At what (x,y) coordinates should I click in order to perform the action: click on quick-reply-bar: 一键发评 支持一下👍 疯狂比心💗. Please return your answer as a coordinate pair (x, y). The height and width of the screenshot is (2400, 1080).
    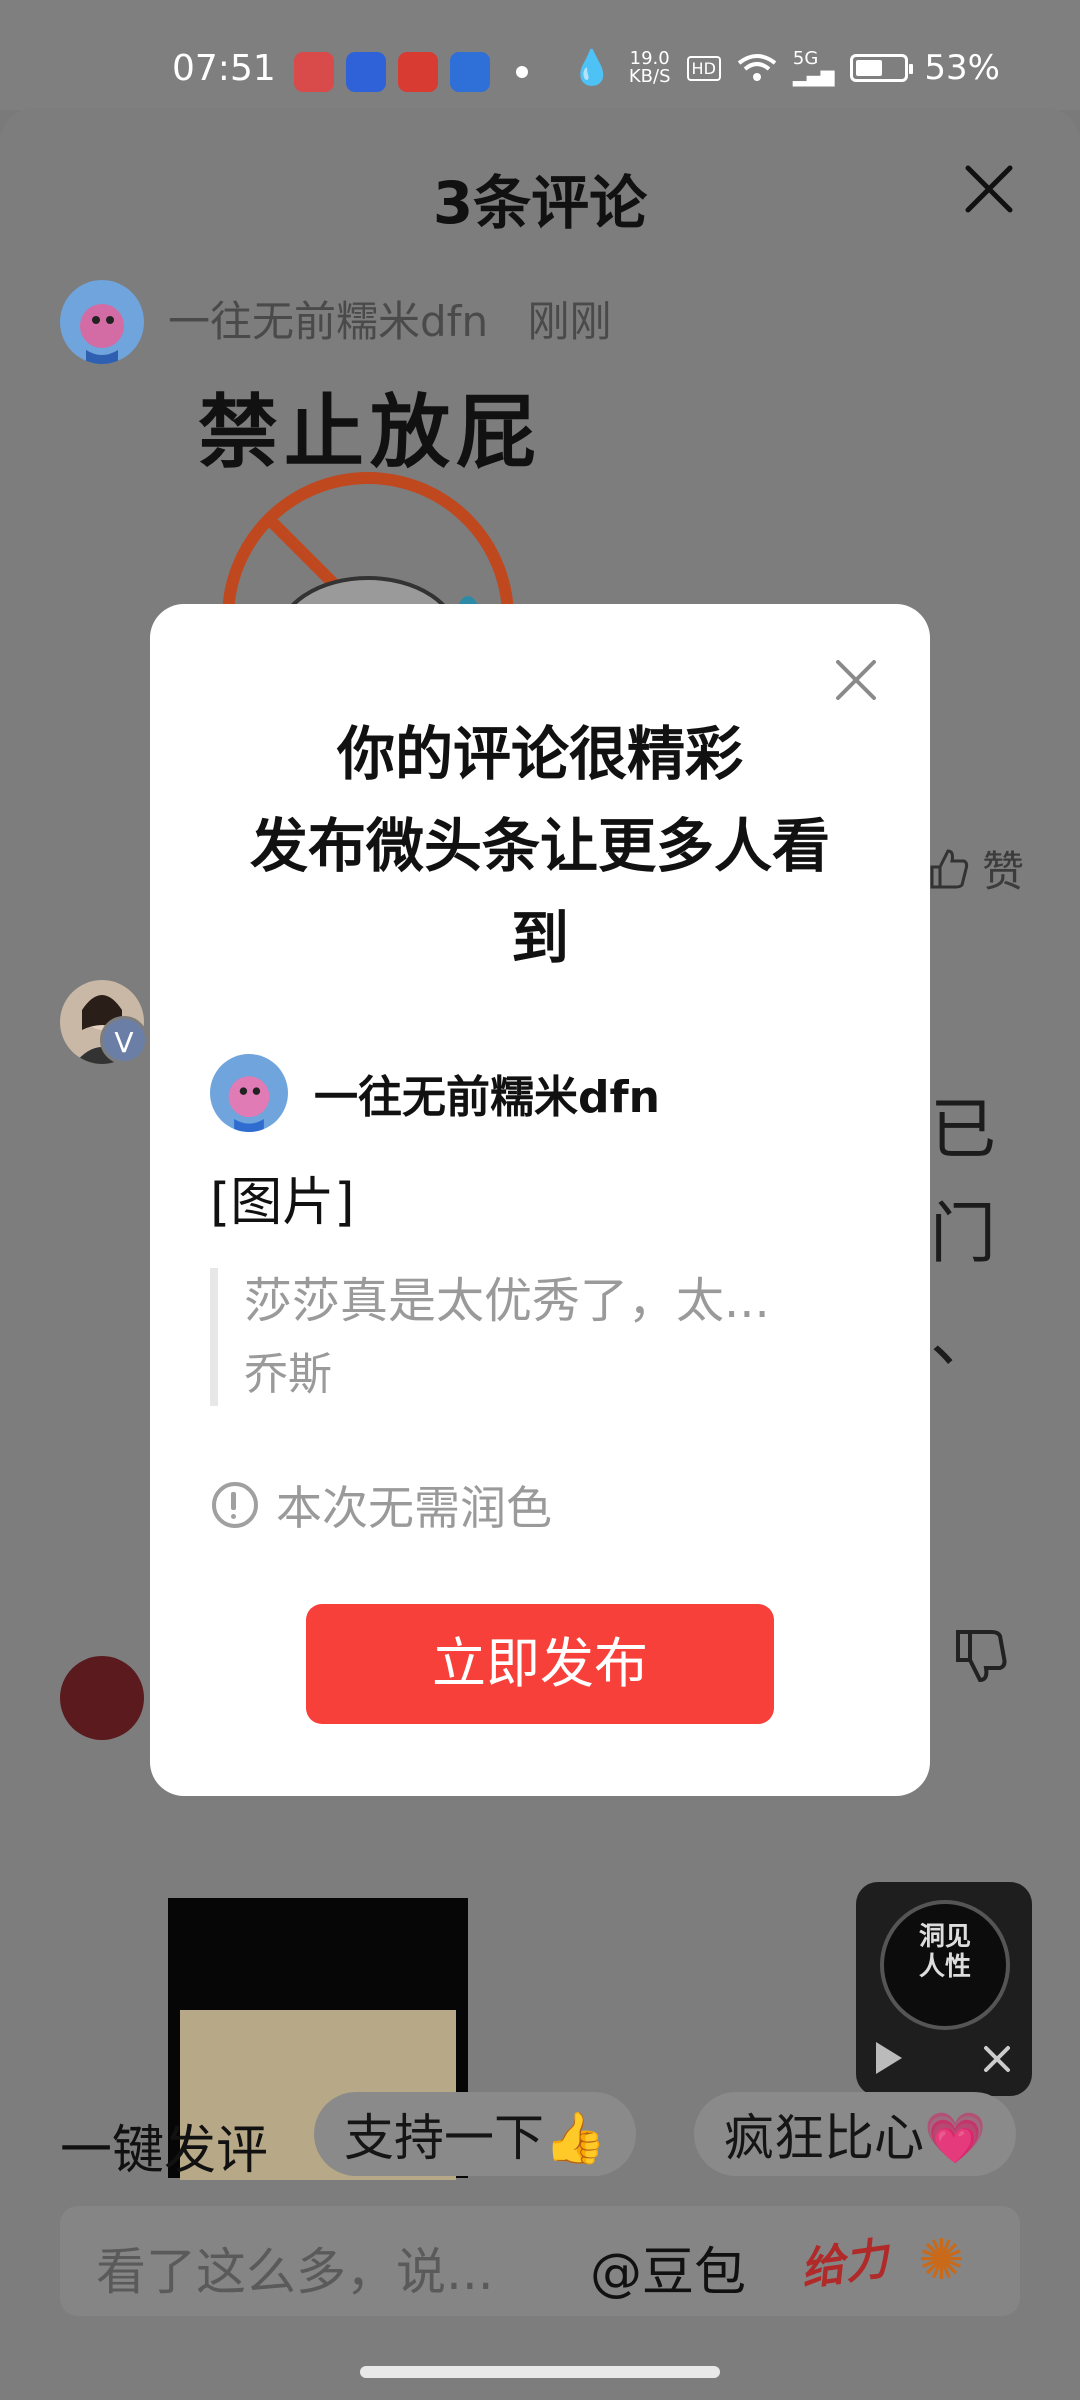
    Looking at the image, I should click on (540, 2140).